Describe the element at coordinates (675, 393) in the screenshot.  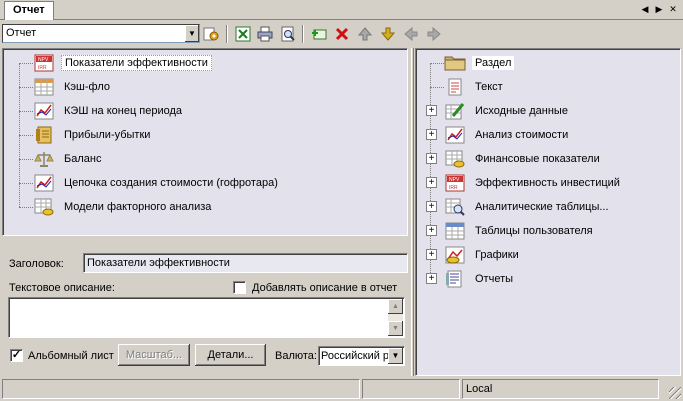
I see `resize-grip-icon` at that location.